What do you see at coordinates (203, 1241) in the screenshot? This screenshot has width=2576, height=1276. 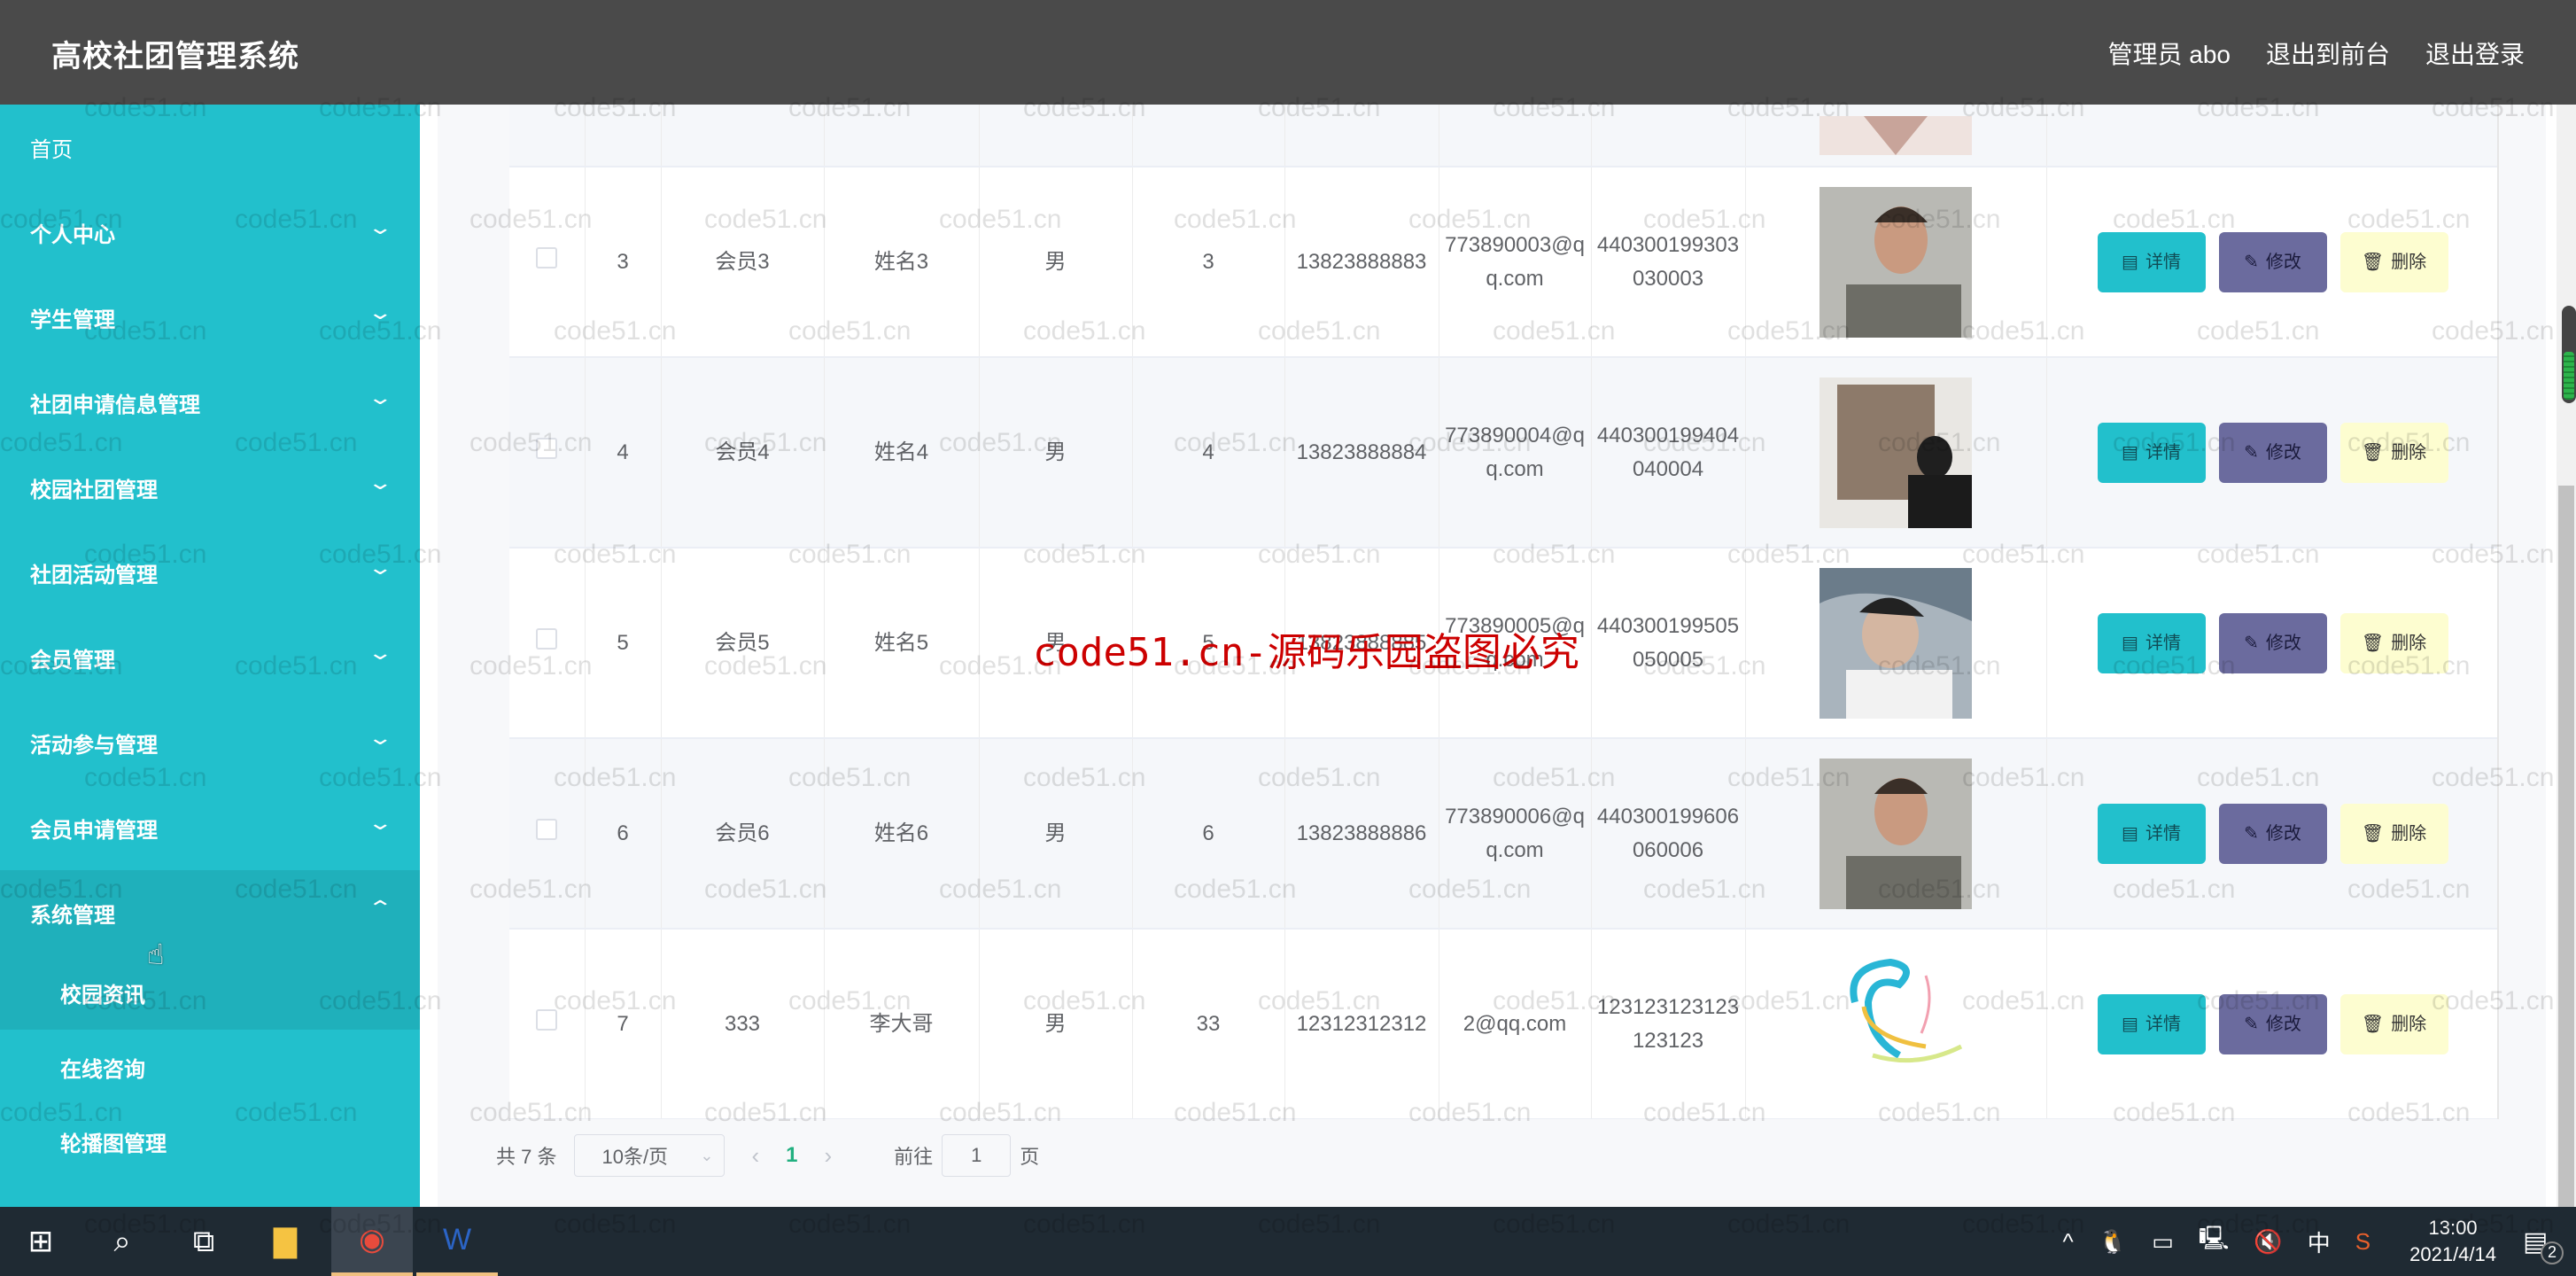 I see `task-view-icon: ⧉` at bounding box center [203, 1241].